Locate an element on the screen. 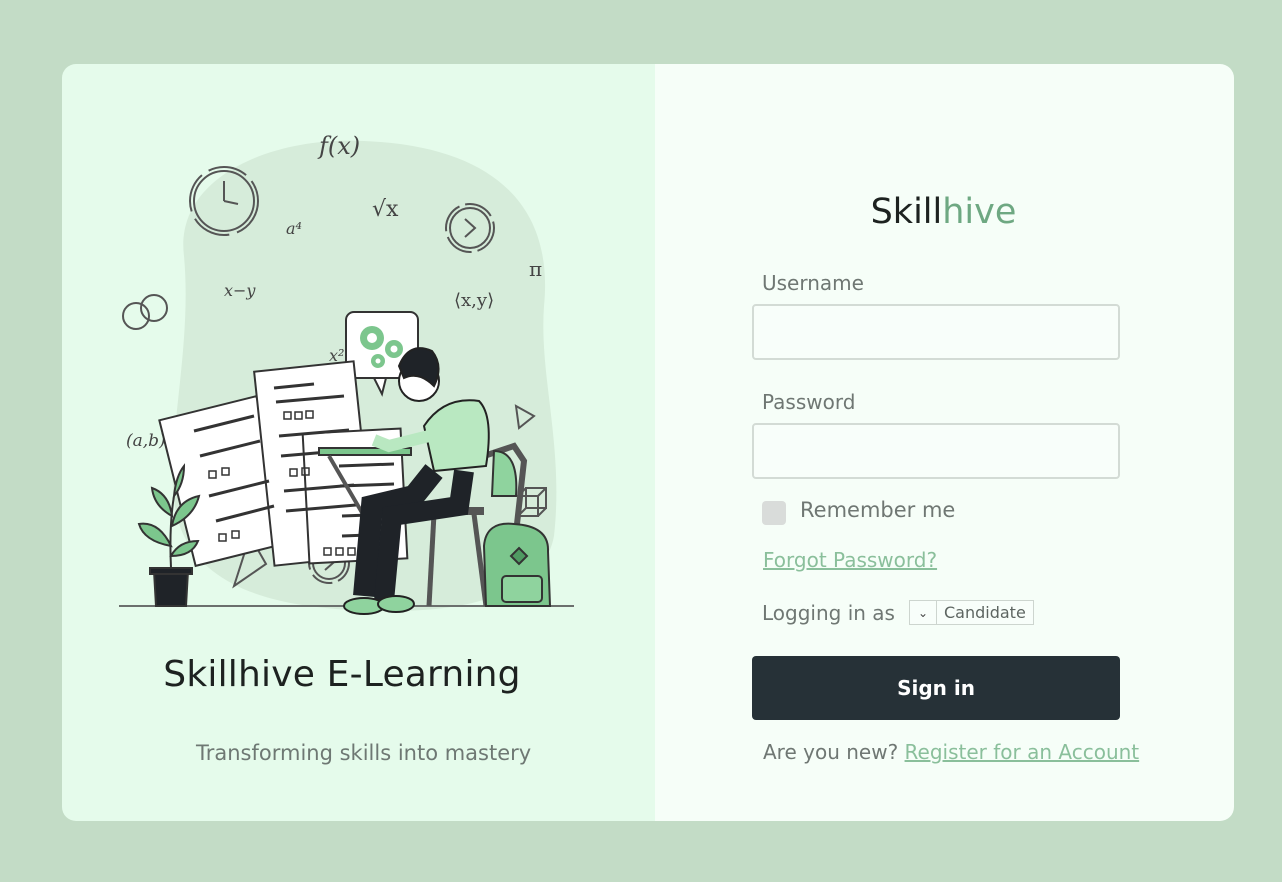 The image size is (1282, 882). password-input is located at coordinates (936, 451).